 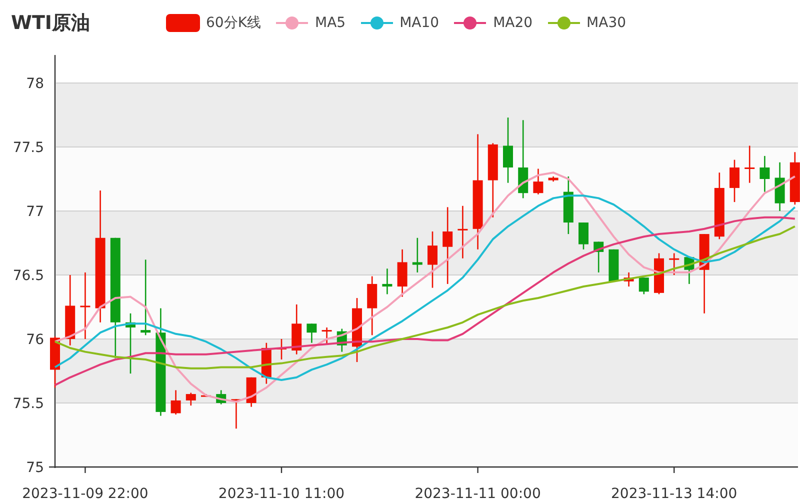 I want to click on x-axis-label: 2023-11-10 11:00, so click(x=281, y=493).